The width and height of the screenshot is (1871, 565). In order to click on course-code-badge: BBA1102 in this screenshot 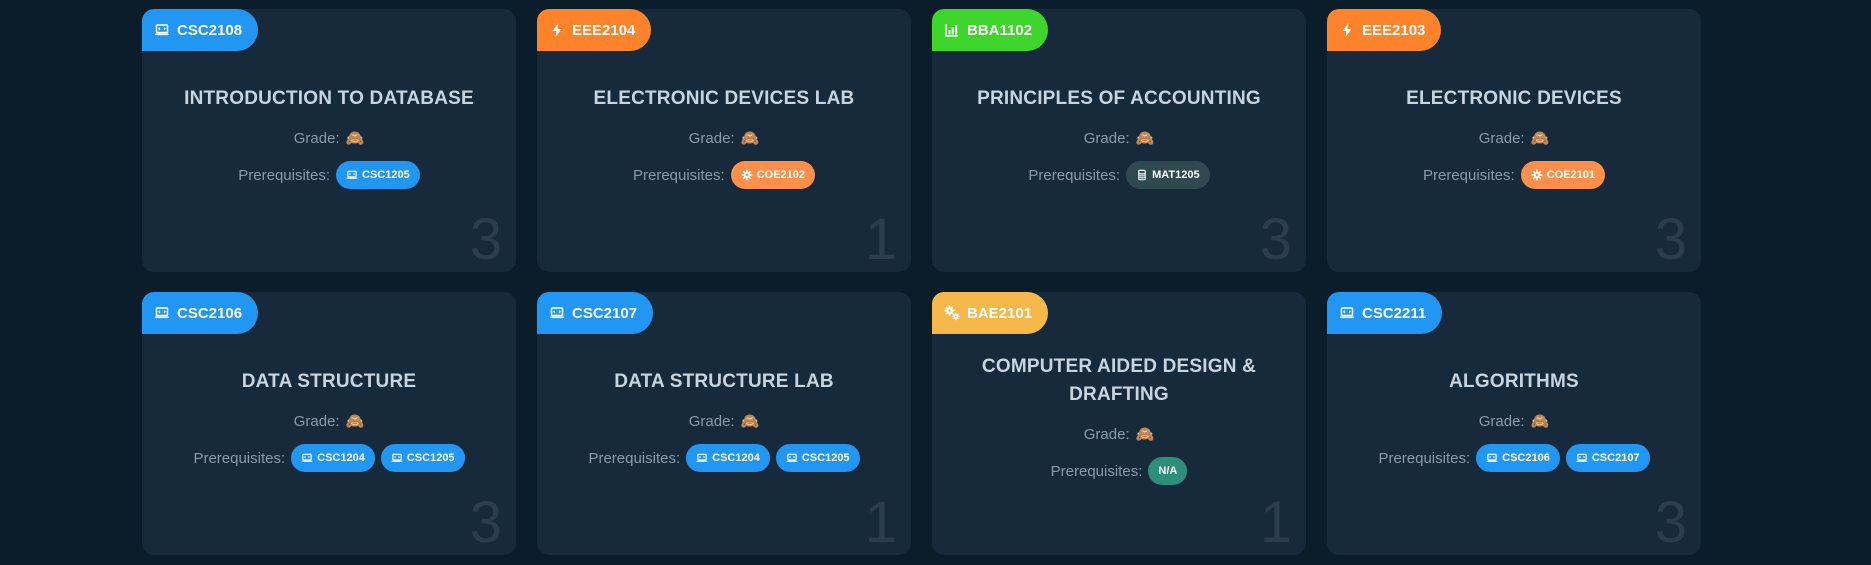, I will do `click(990, 30)`.